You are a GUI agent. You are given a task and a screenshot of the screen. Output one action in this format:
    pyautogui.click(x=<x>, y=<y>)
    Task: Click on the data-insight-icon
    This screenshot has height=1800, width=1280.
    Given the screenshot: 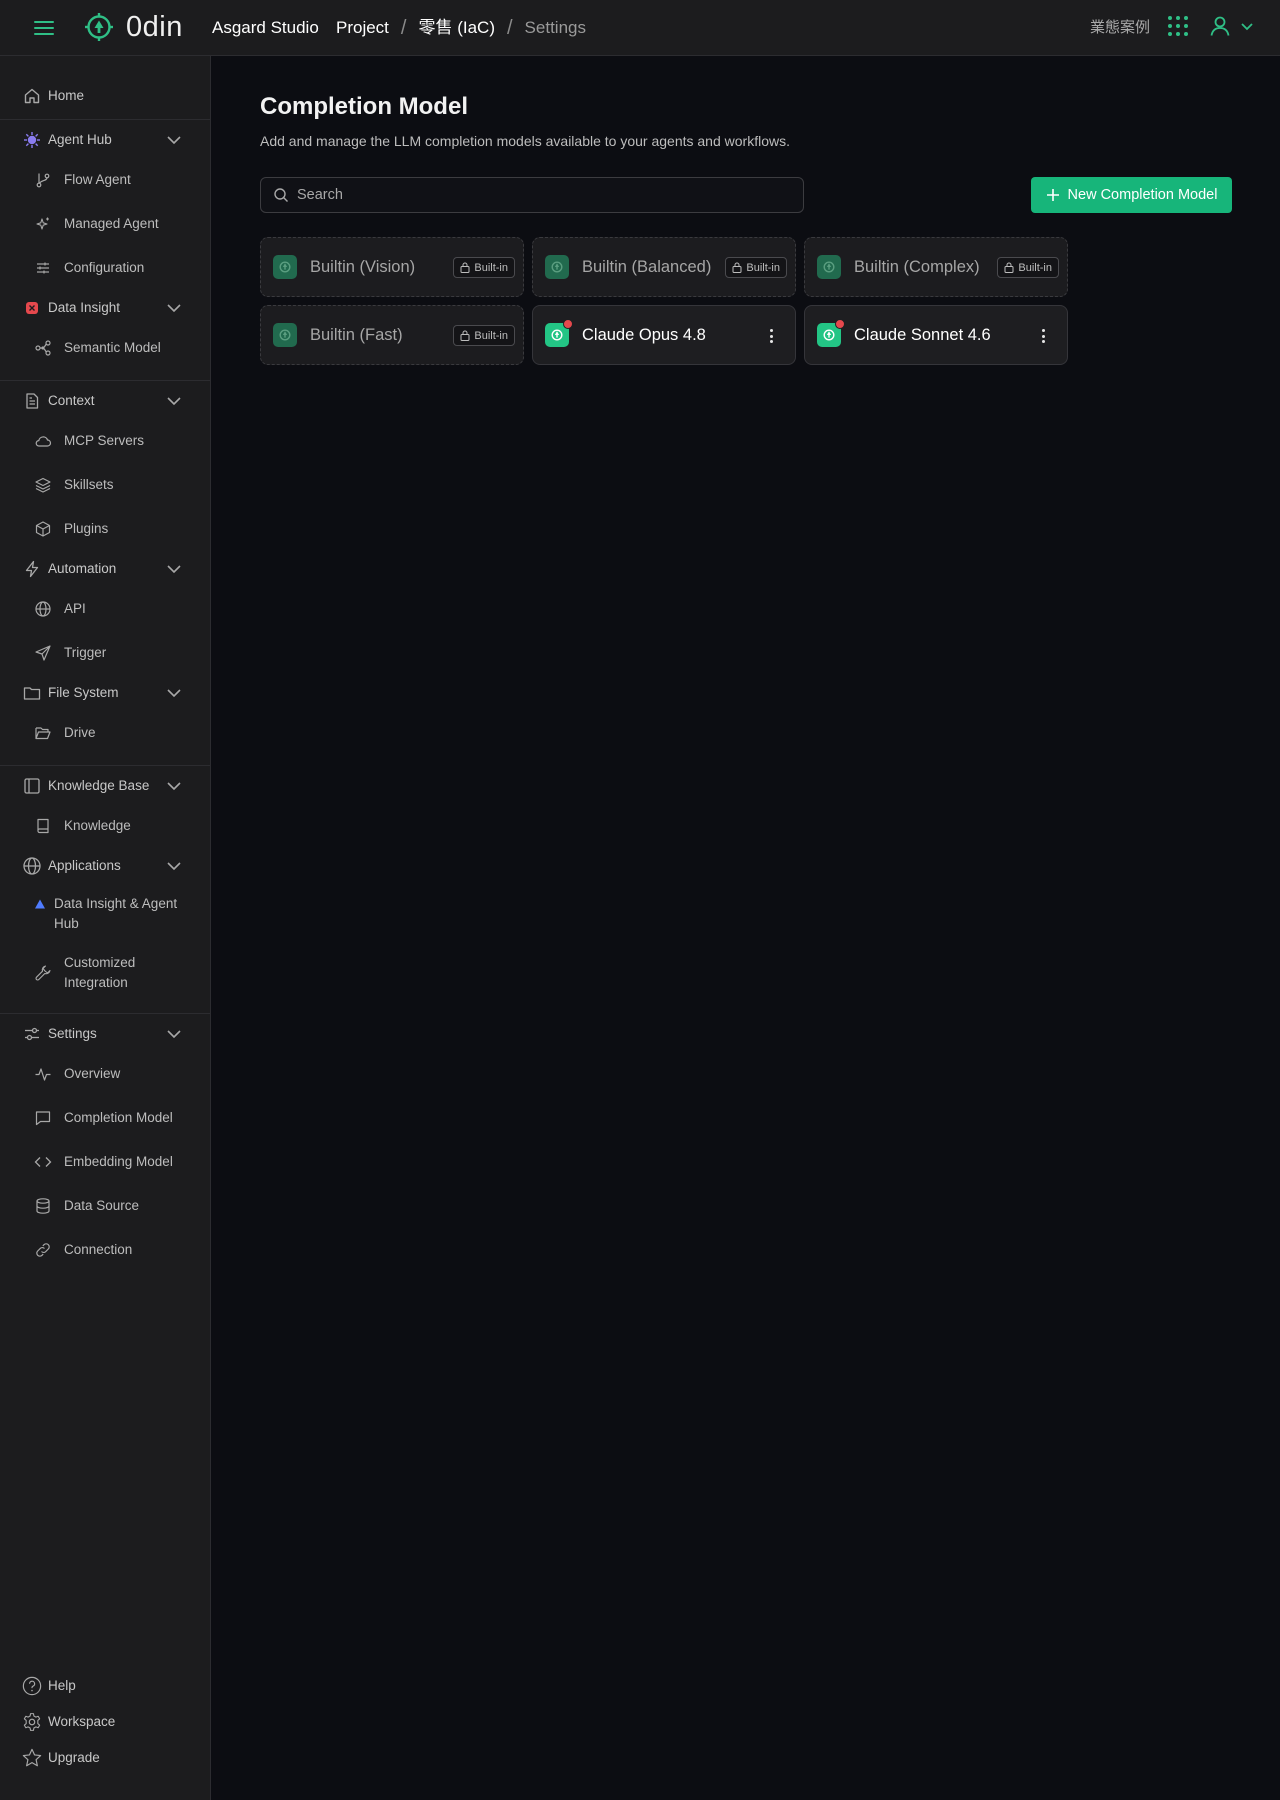 What is the action you would take?
    pyautogui.click(x=32, y=308)
    